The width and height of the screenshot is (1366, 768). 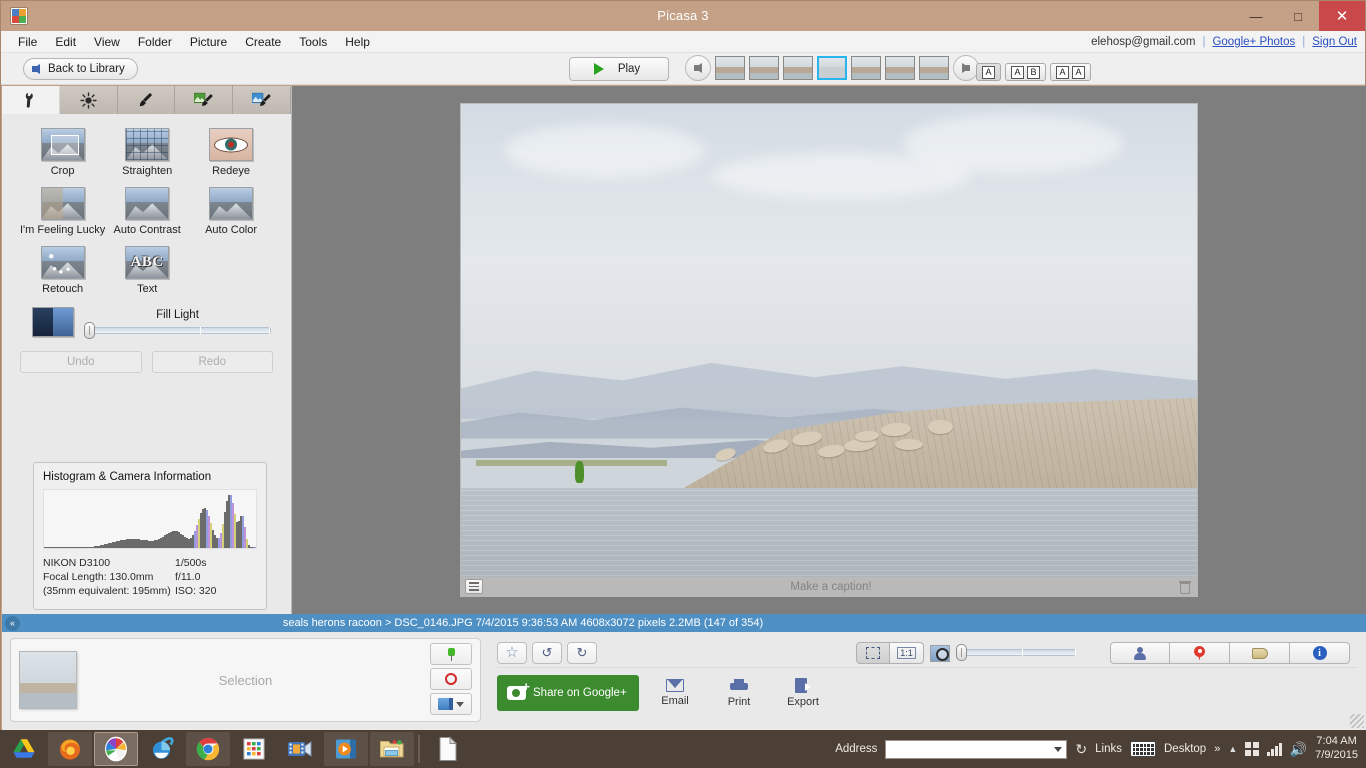 I want to click on menu-create: Create, so click(x=263, y=42).